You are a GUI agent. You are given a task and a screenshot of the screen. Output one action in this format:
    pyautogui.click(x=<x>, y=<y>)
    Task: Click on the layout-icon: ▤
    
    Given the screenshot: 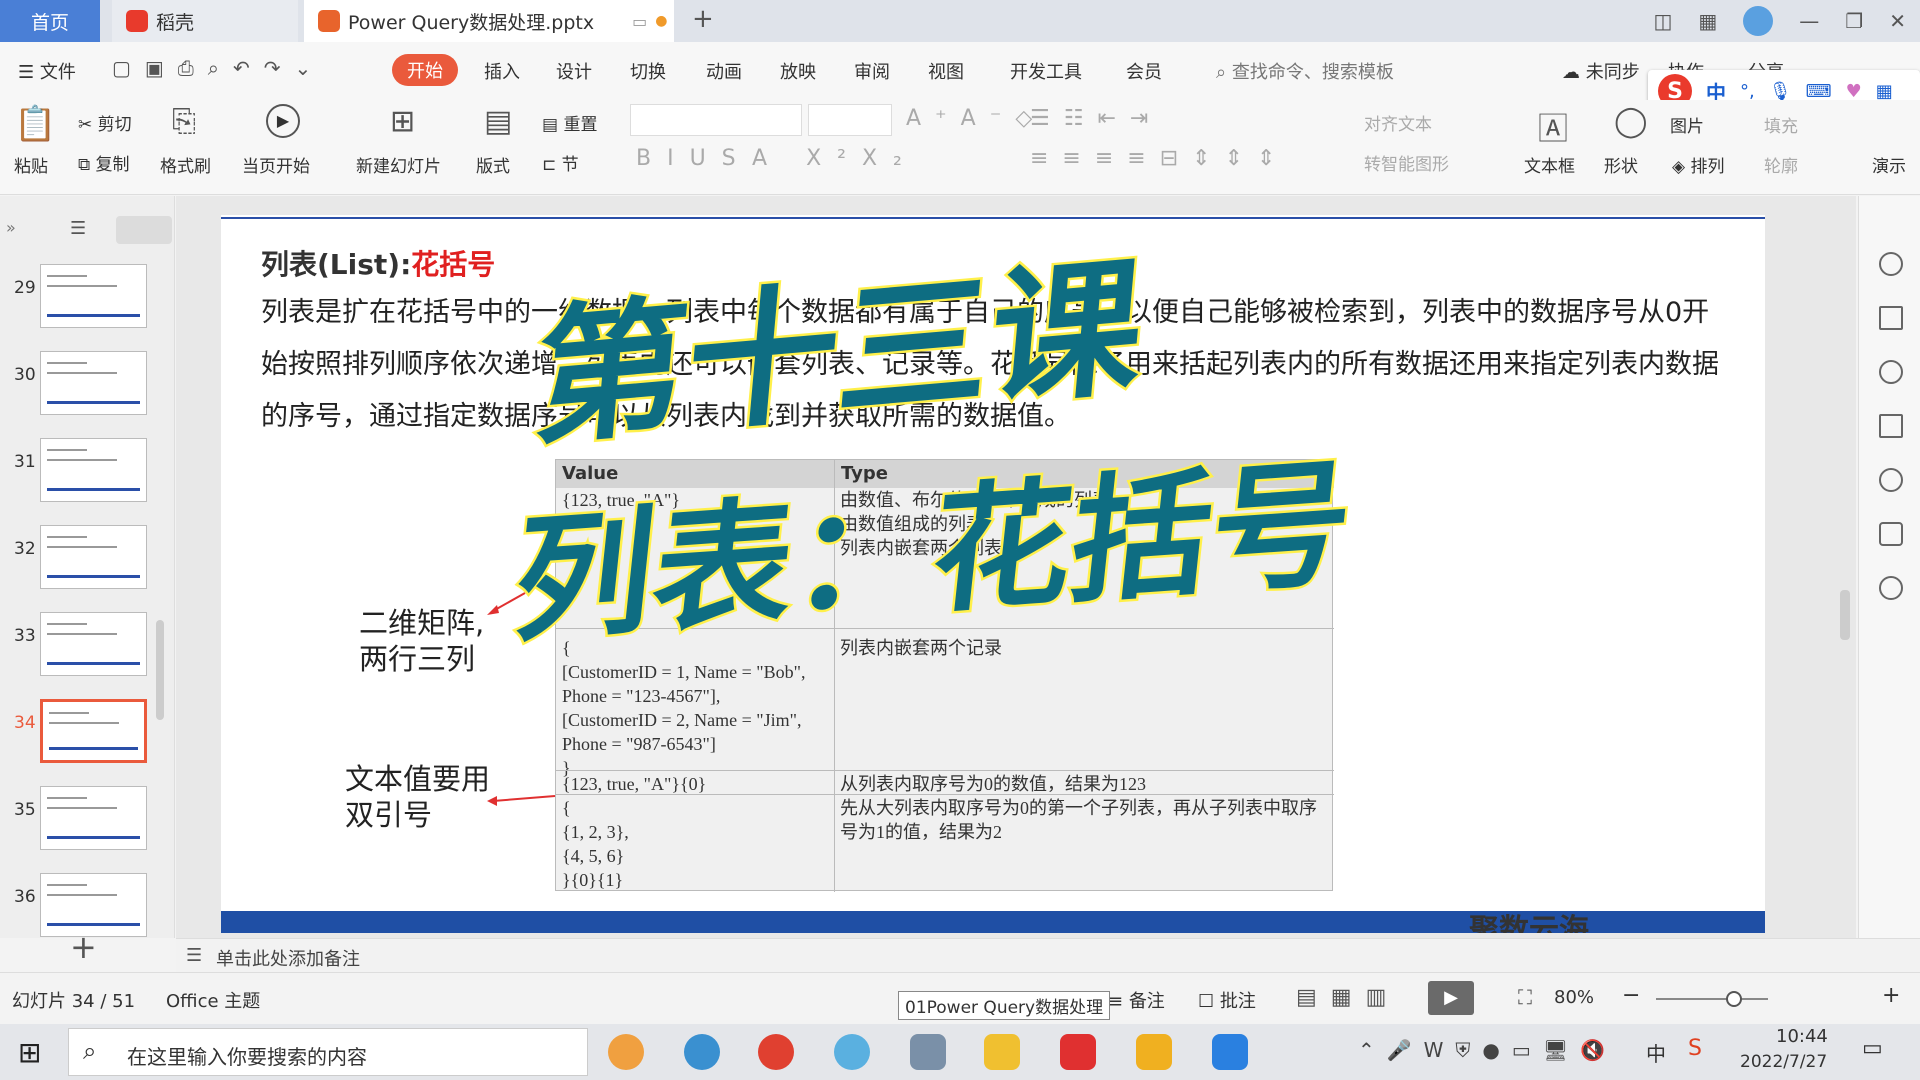 What is the action you would take?
    pyautogui.click(x=498, y=121)
    